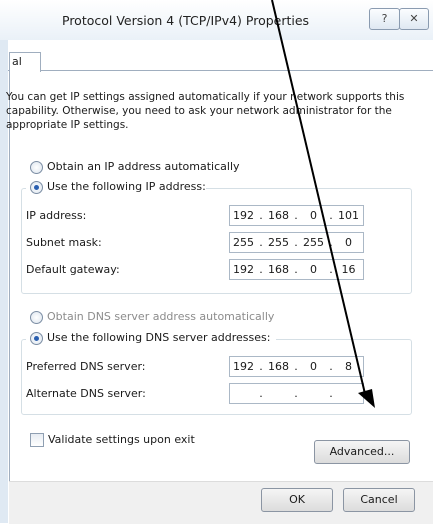 The height and width of the screenshot is (524, 433). I want to click on annotation-arrow-head, so click(366, 398).